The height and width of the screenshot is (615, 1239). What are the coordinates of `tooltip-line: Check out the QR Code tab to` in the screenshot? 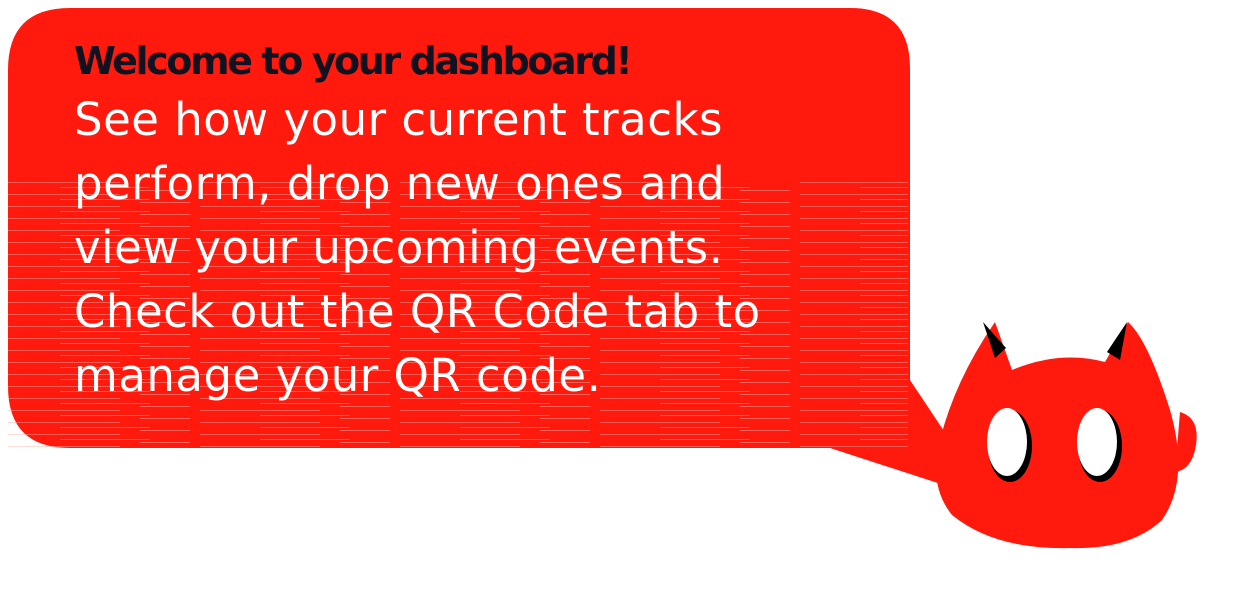 It's located at (417, 311).